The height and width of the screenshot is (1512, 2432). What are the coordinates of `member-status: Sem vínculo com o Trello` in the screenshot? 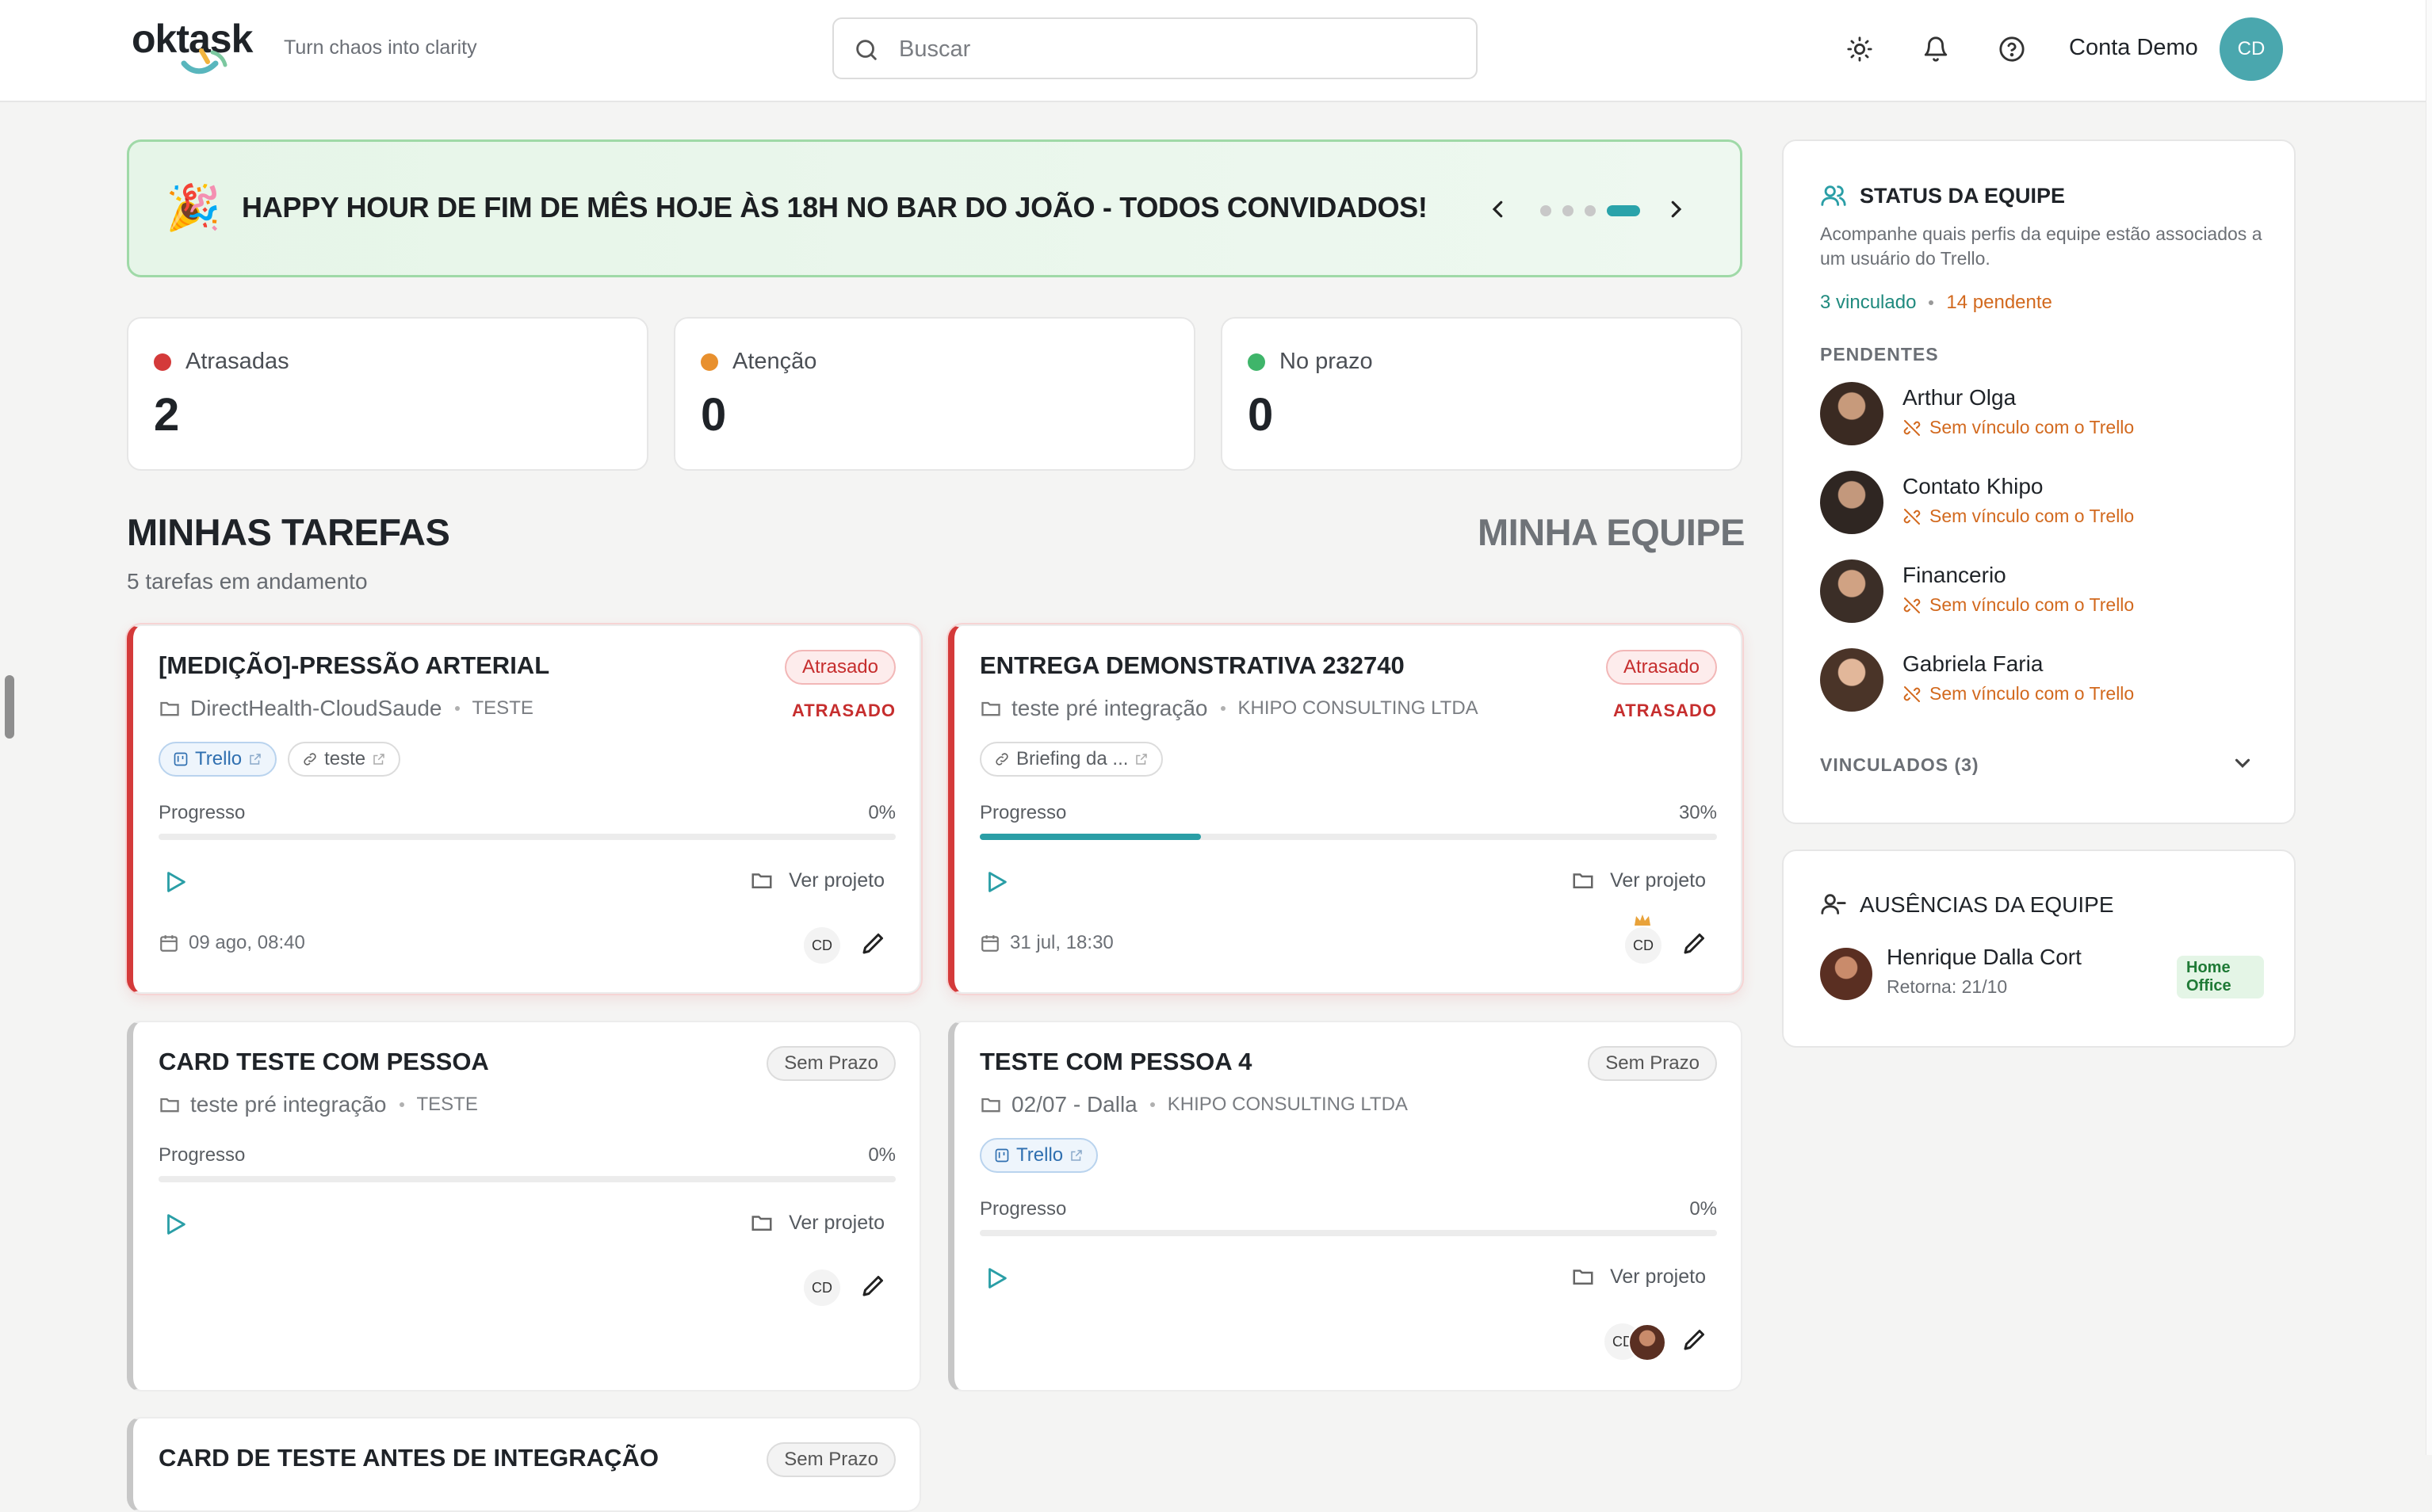 It's located at (2018, 516).